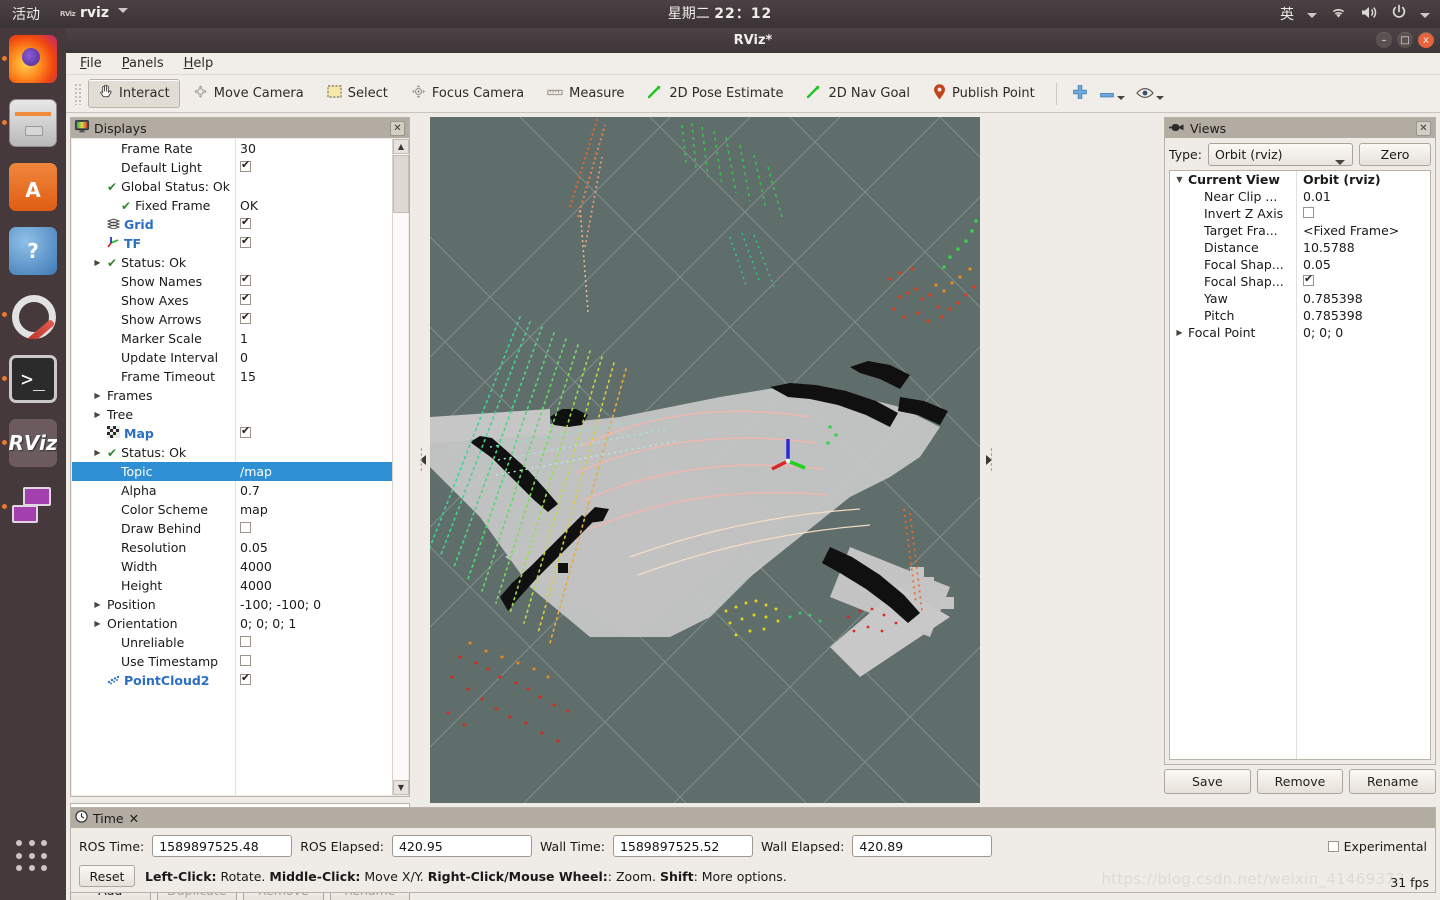 The width and height of the screenshot is (1440, 900). Describe the element at coordinates (1120, 97) in the screenshot. I see `remove-tool-chevron-down-icon` at that location.